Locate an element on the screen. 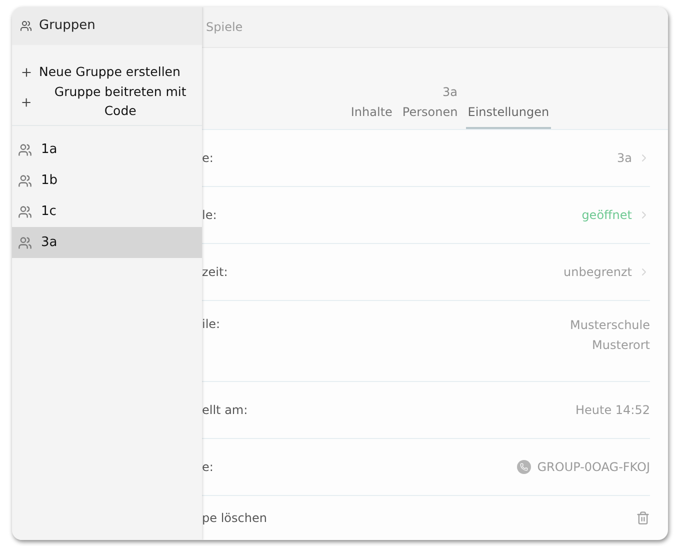 This screenshot has width=679, height=546. setting-value: Musterschule is located at coordinates (610, 325).